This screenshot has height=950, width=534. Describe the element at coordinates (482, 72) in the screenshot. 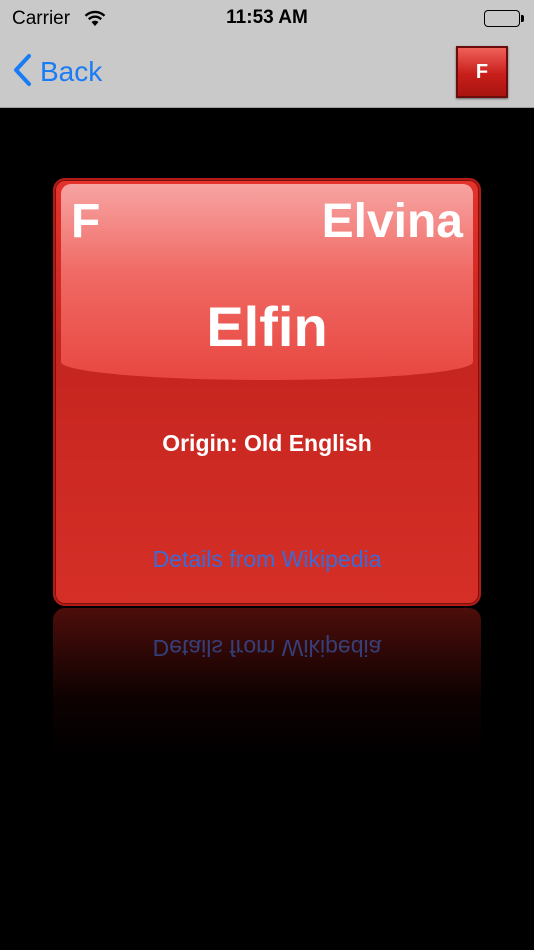

I see `letter-badge-button: F` at that location.